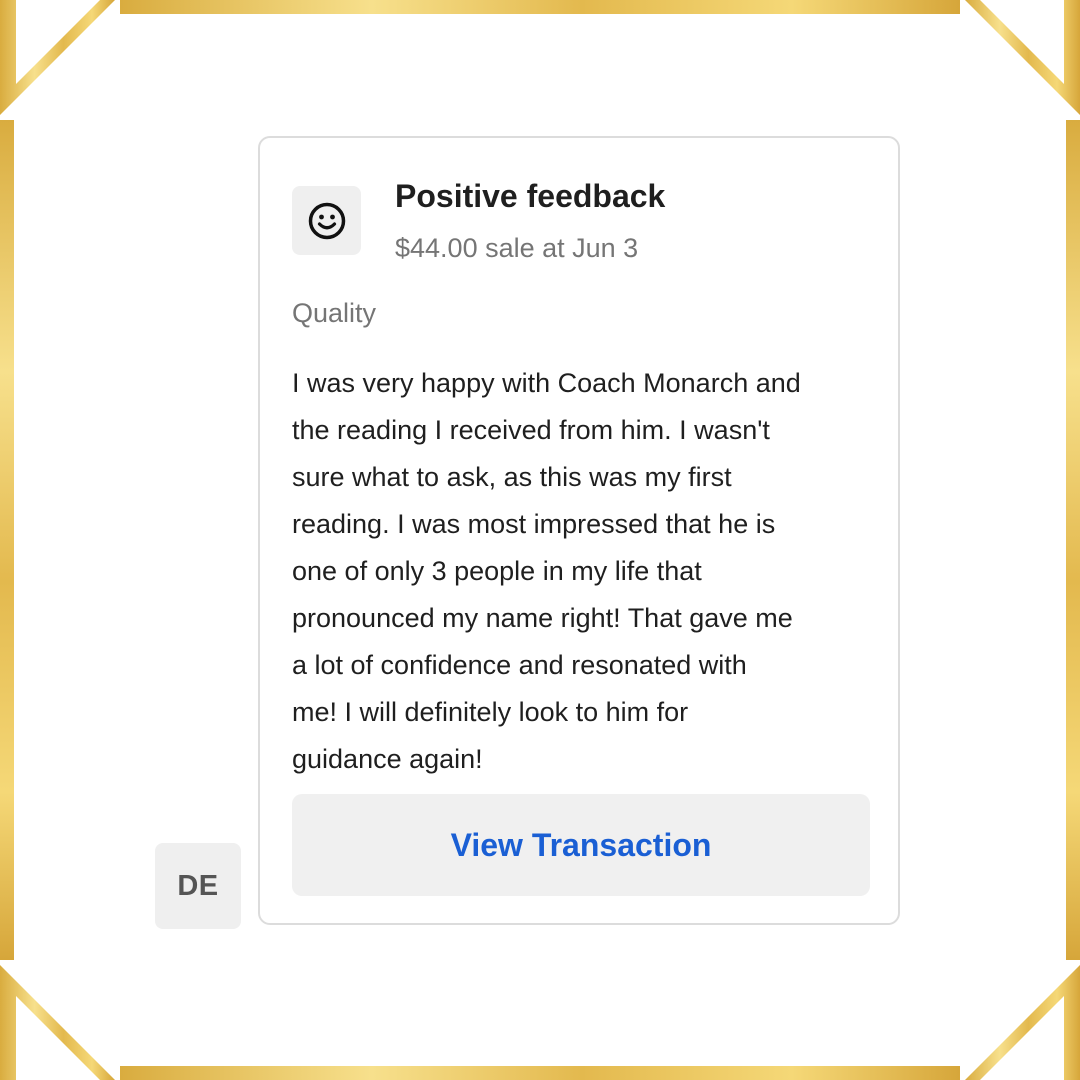  What do you see at coordinates (542, 618) in the screenshot?
I see `review-line: pronounced my name right! That gave me` at bounding box center [542, 618].